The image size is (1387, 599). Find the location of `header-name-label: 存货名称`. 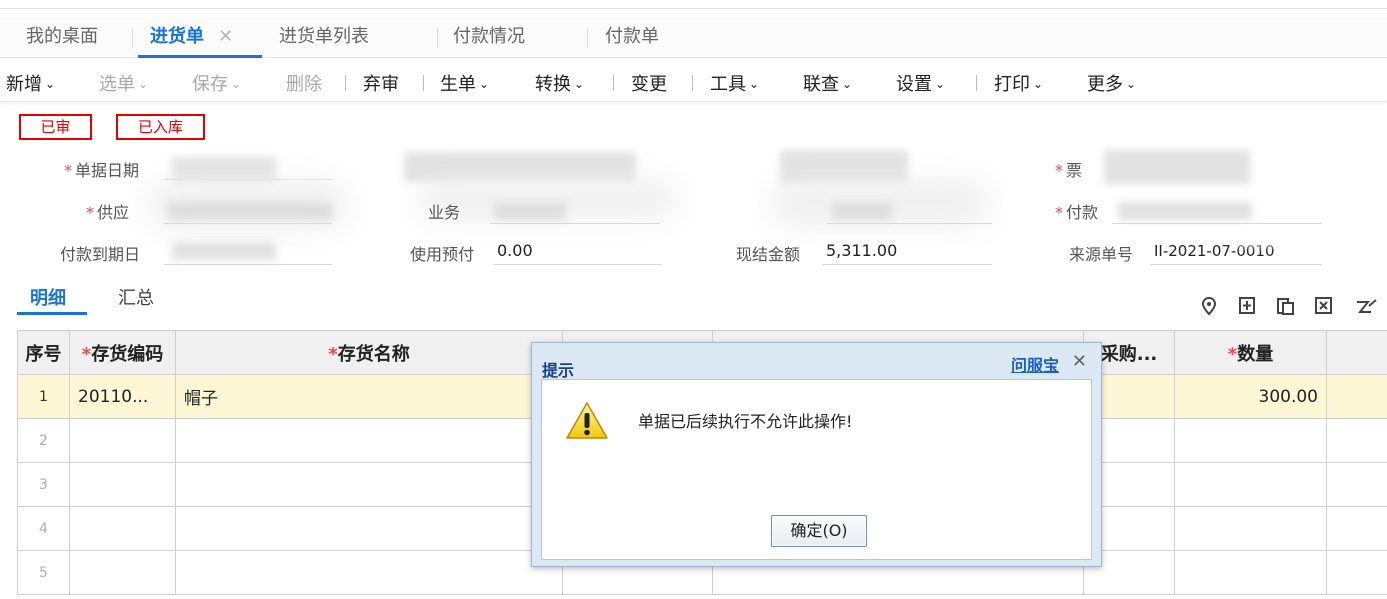

header-name-label: 存货名称 is located at coordinates (373, 354).